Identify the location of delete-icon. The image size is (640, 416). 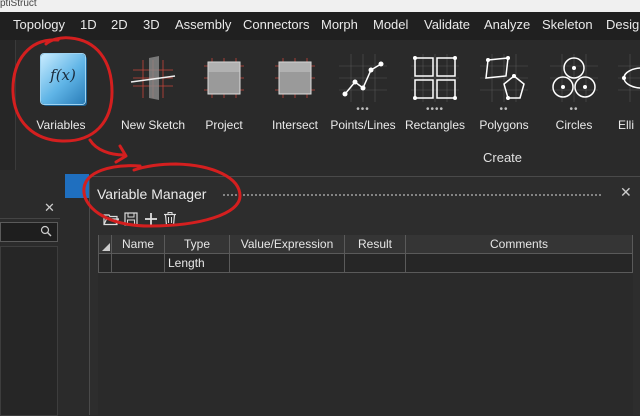
(170, 219).